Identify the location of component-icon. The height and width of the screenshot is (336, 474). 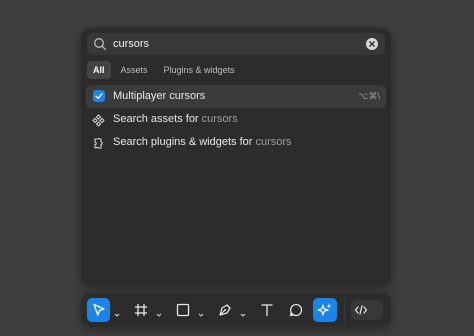
(98, 120).